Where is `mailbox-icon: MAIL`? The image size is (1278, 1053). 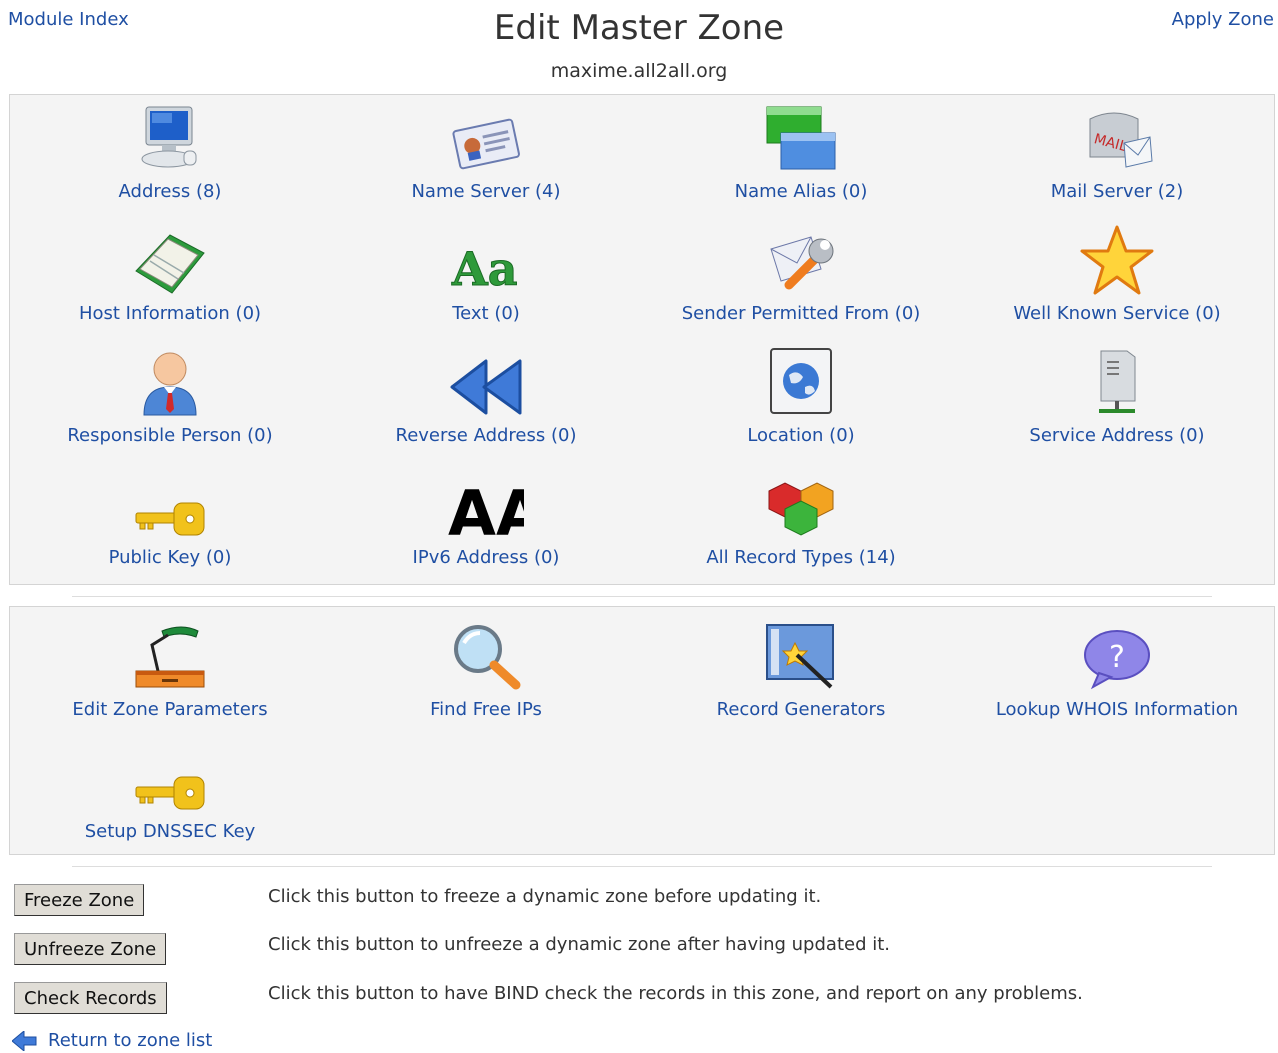
mailbox-icon: MAIL is located at coordinates (1121, 140).